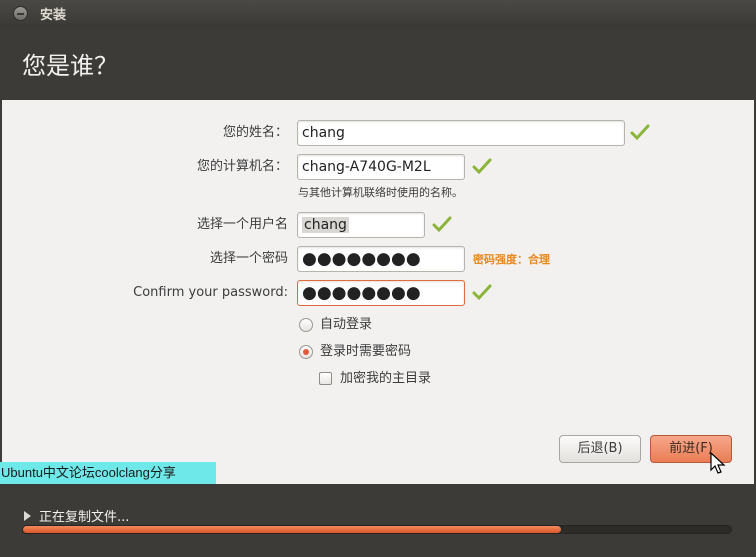 This screenshot has width=756, height=557. I want to click on page-title: 您是谁？, so click(70, 66).